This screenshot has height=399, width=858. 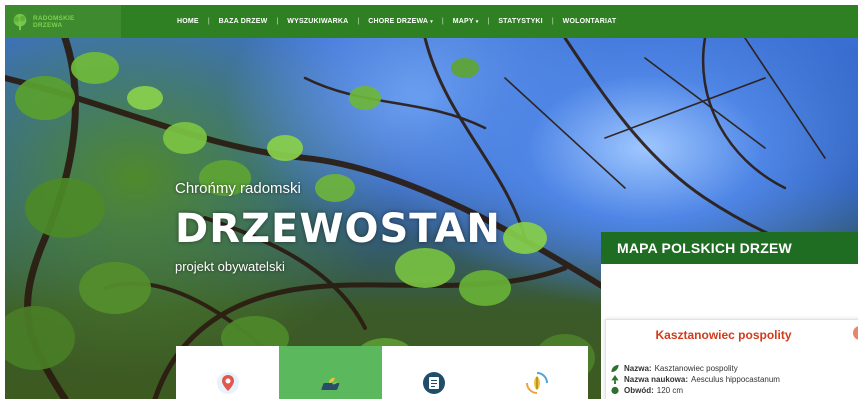 I want to click on nav-statystyki: STATYSTYKI, so click(x=520, y=21).